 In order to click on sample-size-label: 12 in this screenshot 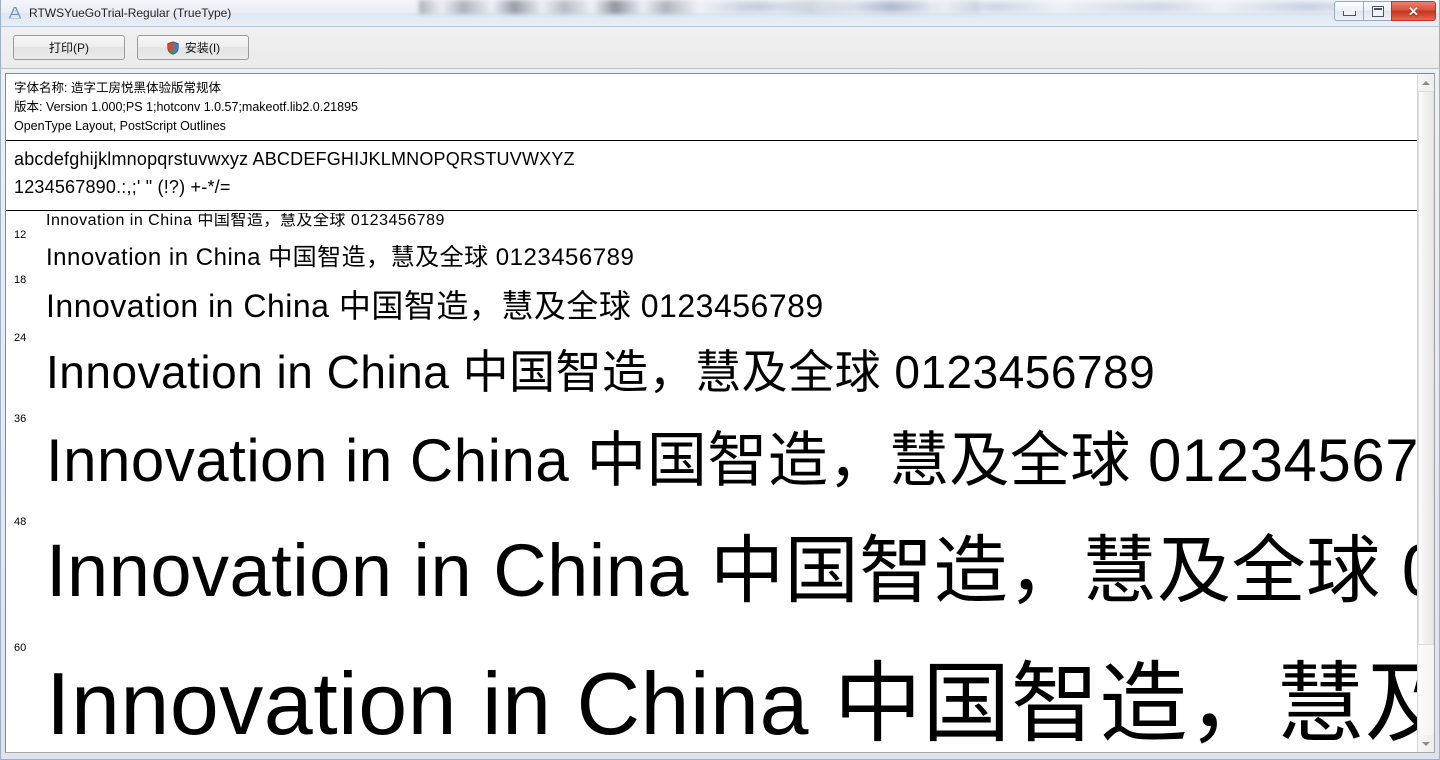, I will do `click(20, 235)`.